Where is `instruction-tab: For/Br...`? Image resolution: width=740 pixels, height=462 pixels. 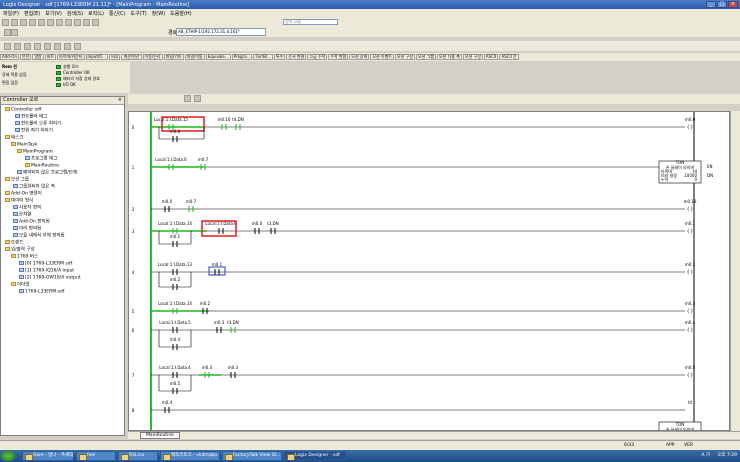
instruction-tab: For/Br... is located at coordinates (263, 57).